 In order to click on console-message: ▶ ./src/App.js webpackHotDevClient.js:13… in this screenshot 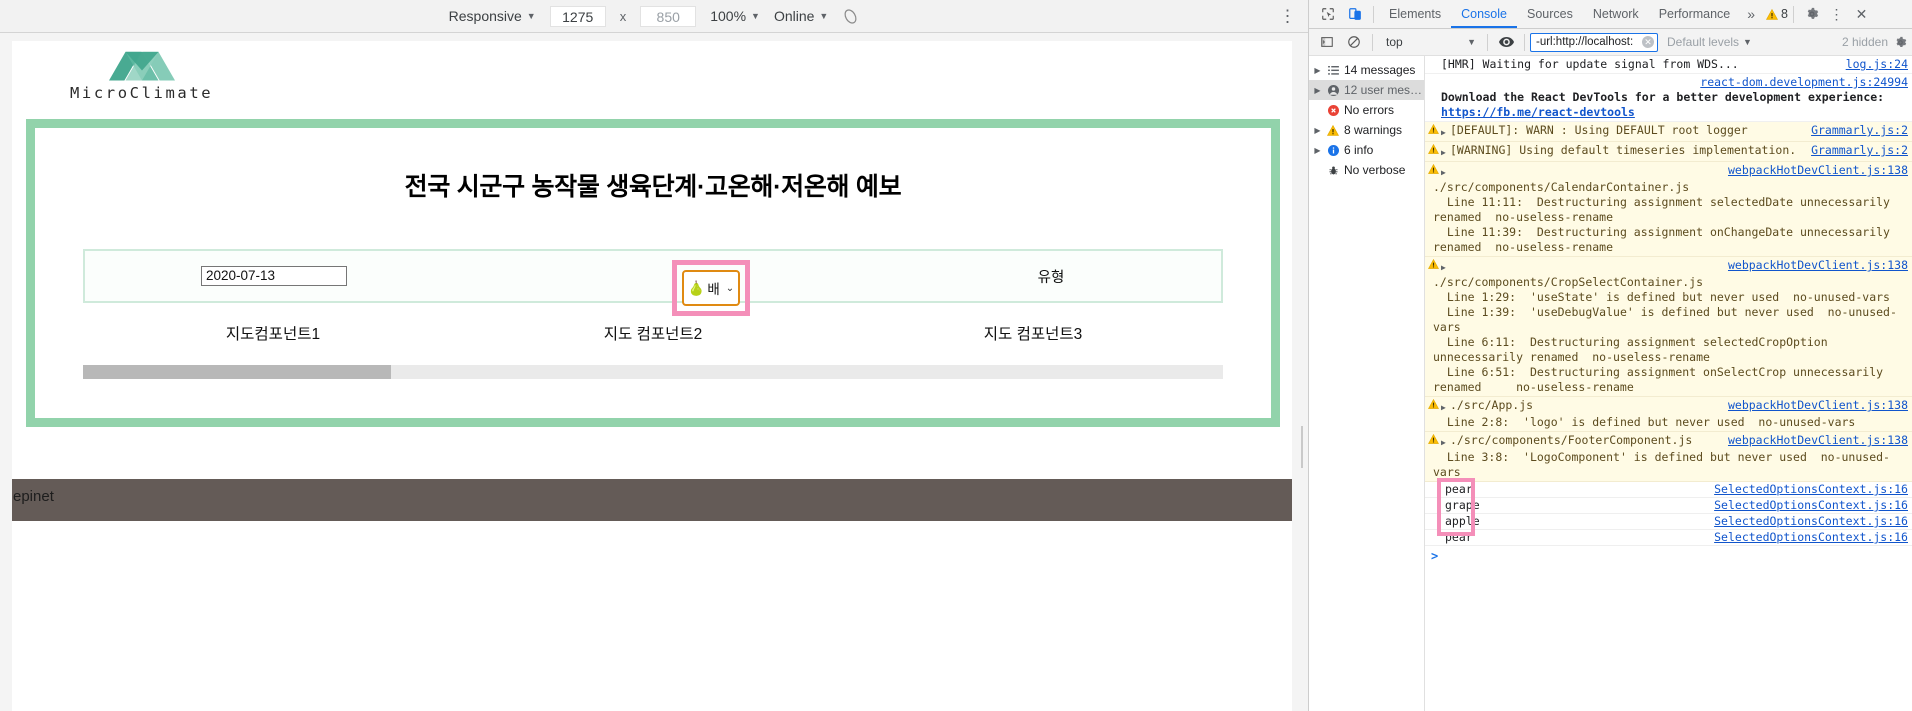, I will do `click(1668, 414)`.